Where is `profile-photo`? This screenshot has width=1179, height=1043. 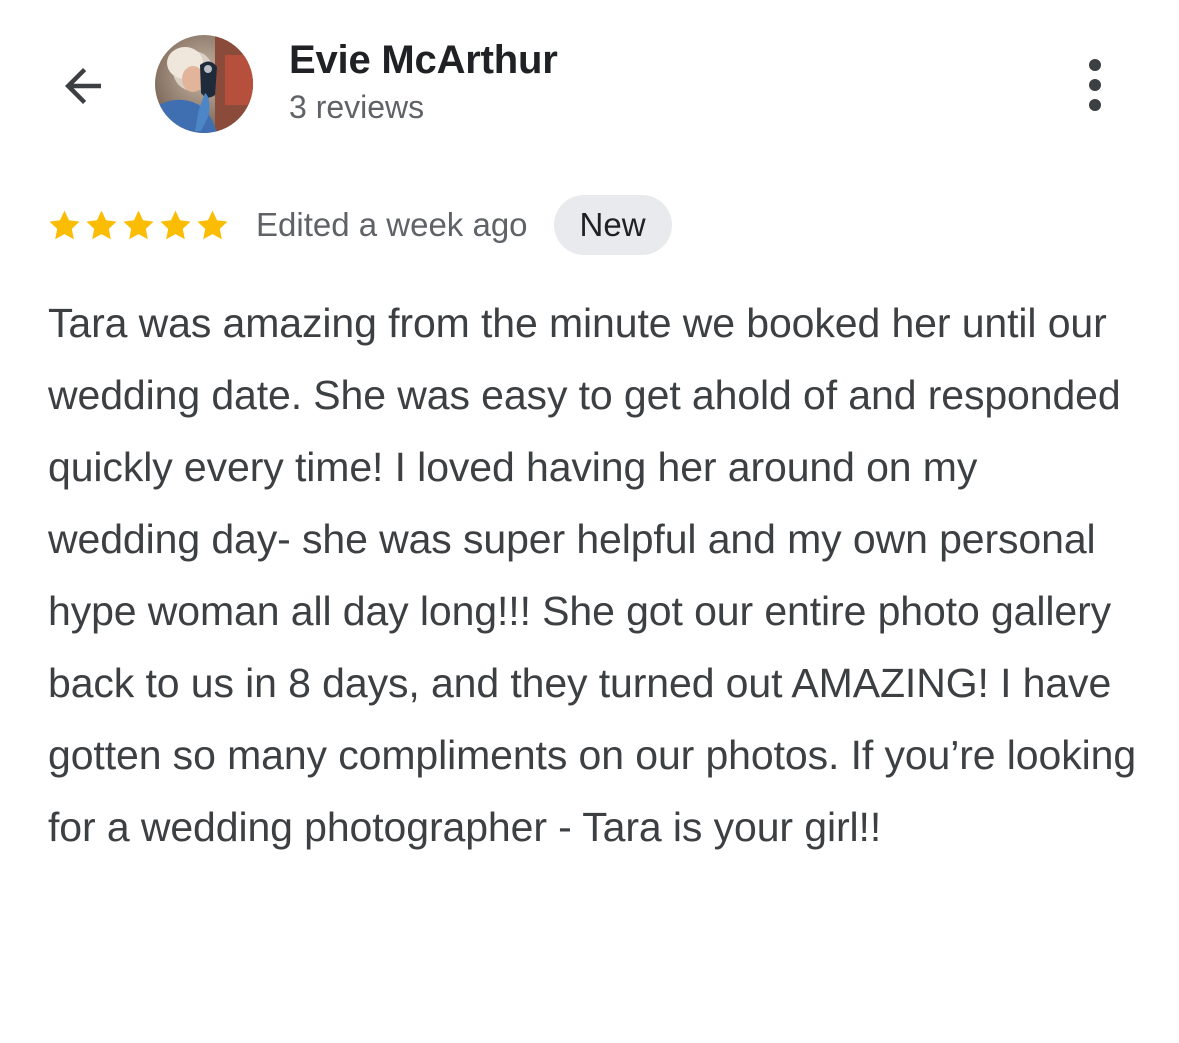
profile-photo is located at coordinates (204, 84).